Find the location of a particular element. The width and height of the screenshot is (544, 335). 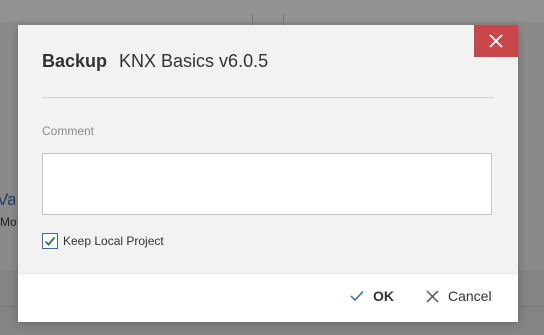

dialog-footer: OK Cancel is located at coordinates (268, 297).